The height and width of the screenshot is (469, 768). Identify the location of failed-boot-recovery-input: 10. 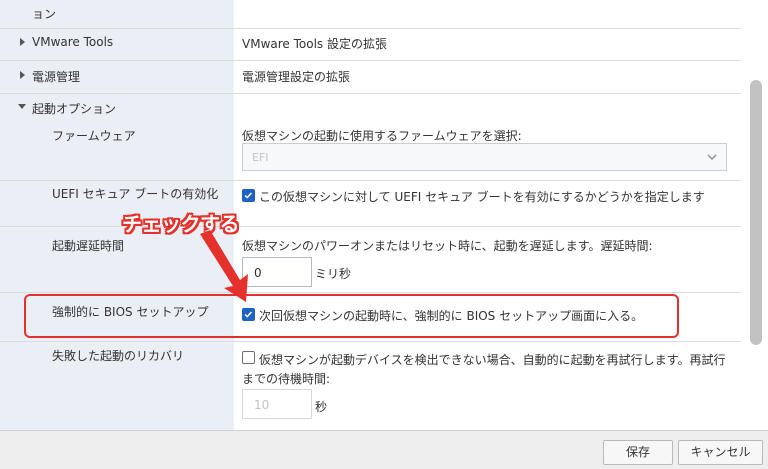
(277, 404).